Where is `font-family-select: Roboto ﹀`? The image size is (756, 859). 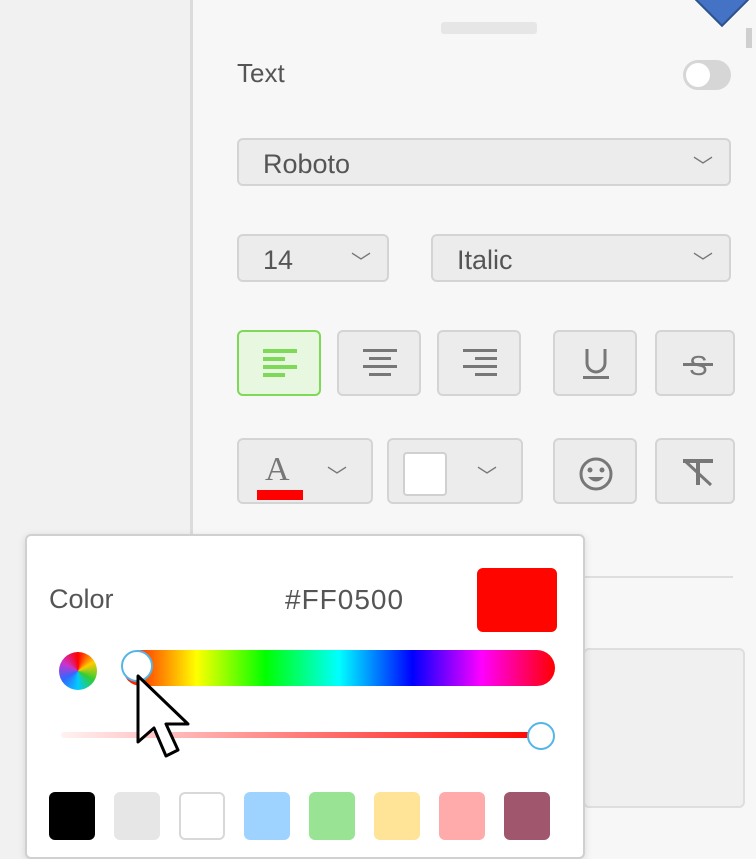
font-family-select: Roboto ﹀ is located at coordinates (484, 162).